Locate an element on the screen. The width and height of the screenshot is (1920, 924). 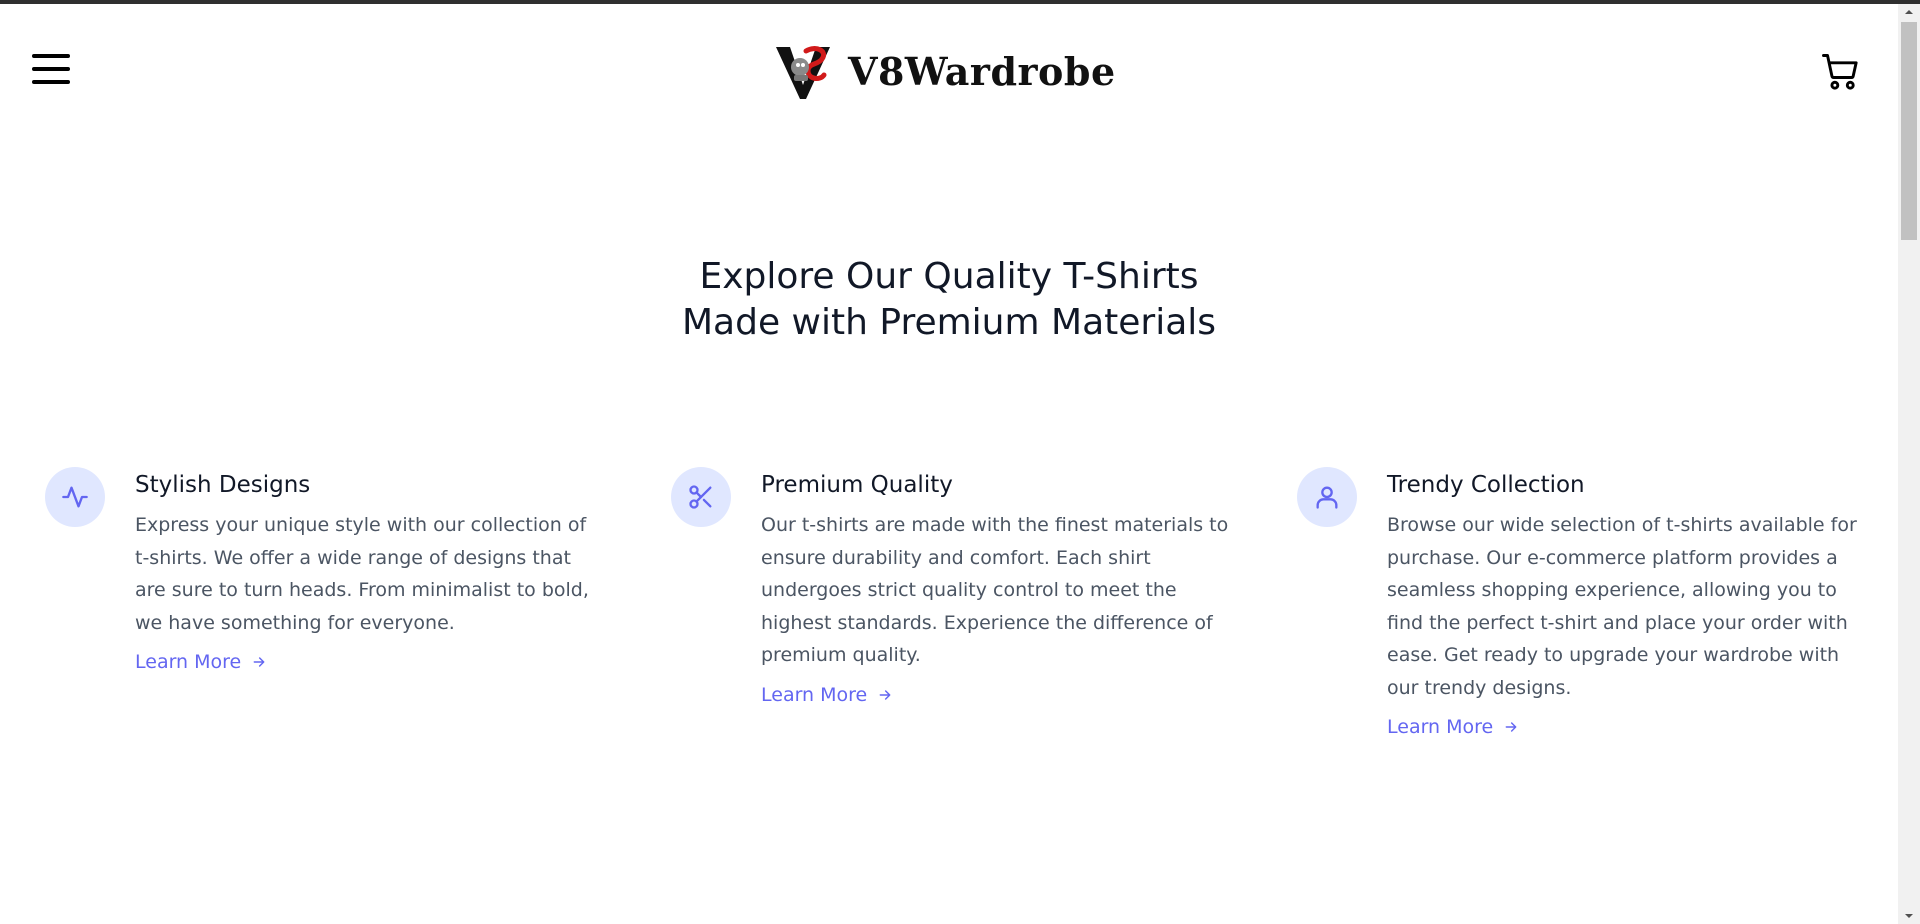
brand-link: V8Wardrobe is located at coordinates (944, 71).